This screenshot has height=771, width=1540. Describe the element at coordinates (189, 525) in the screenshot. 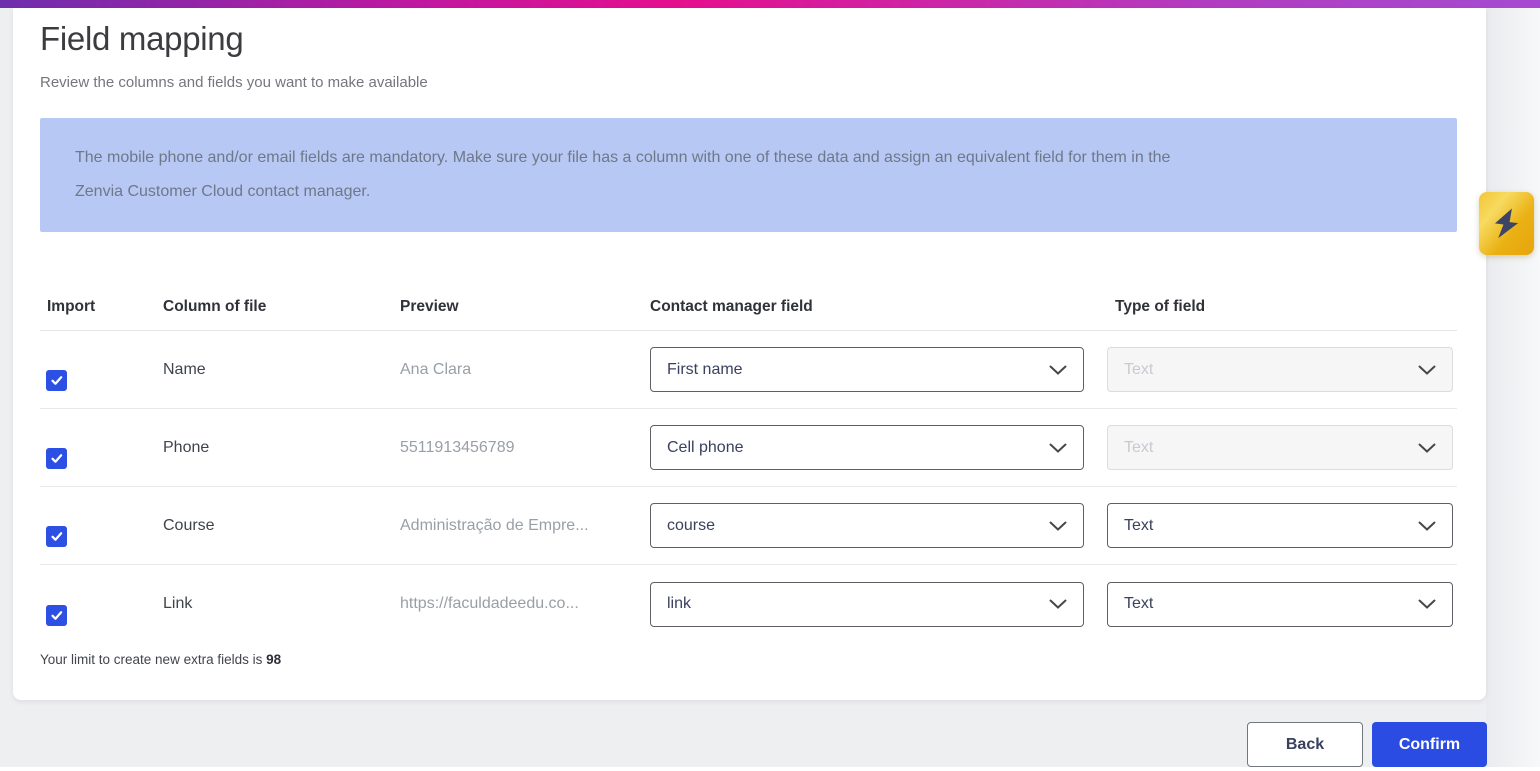

I see `column-of-file-label: Course` at that location.